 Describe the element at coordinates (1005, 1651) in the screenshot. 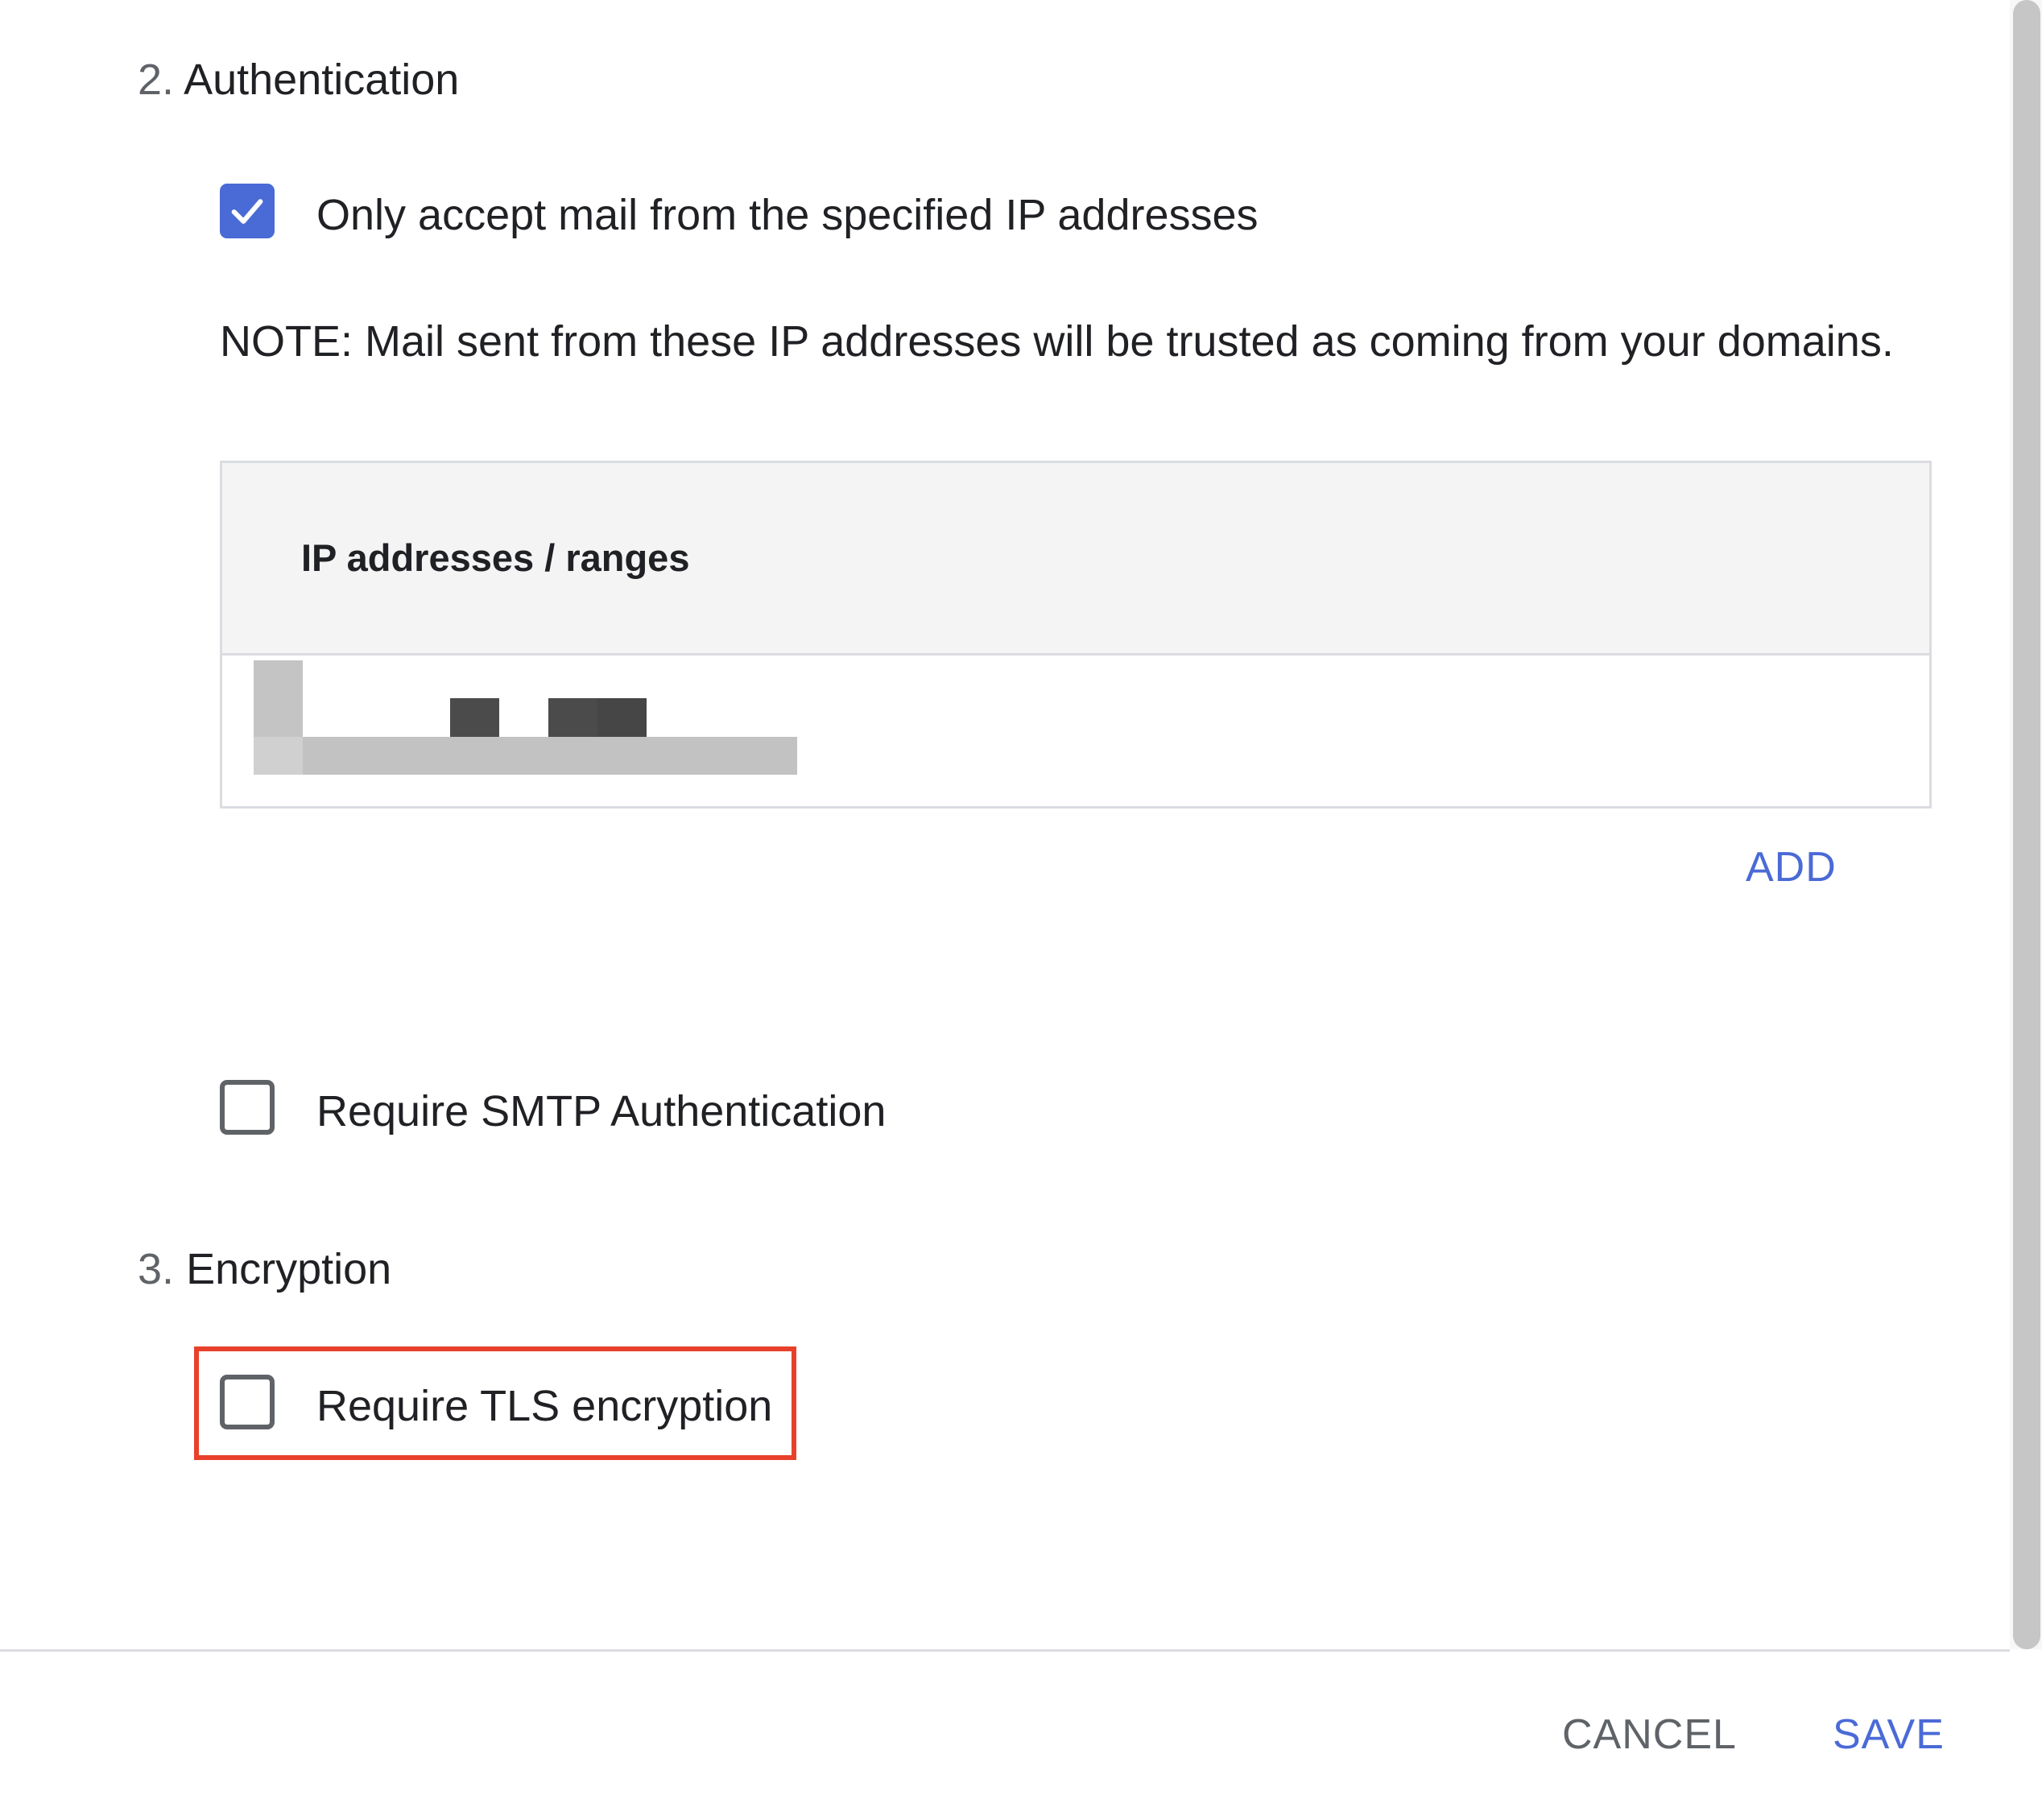

I see `footer-divider` at that location.